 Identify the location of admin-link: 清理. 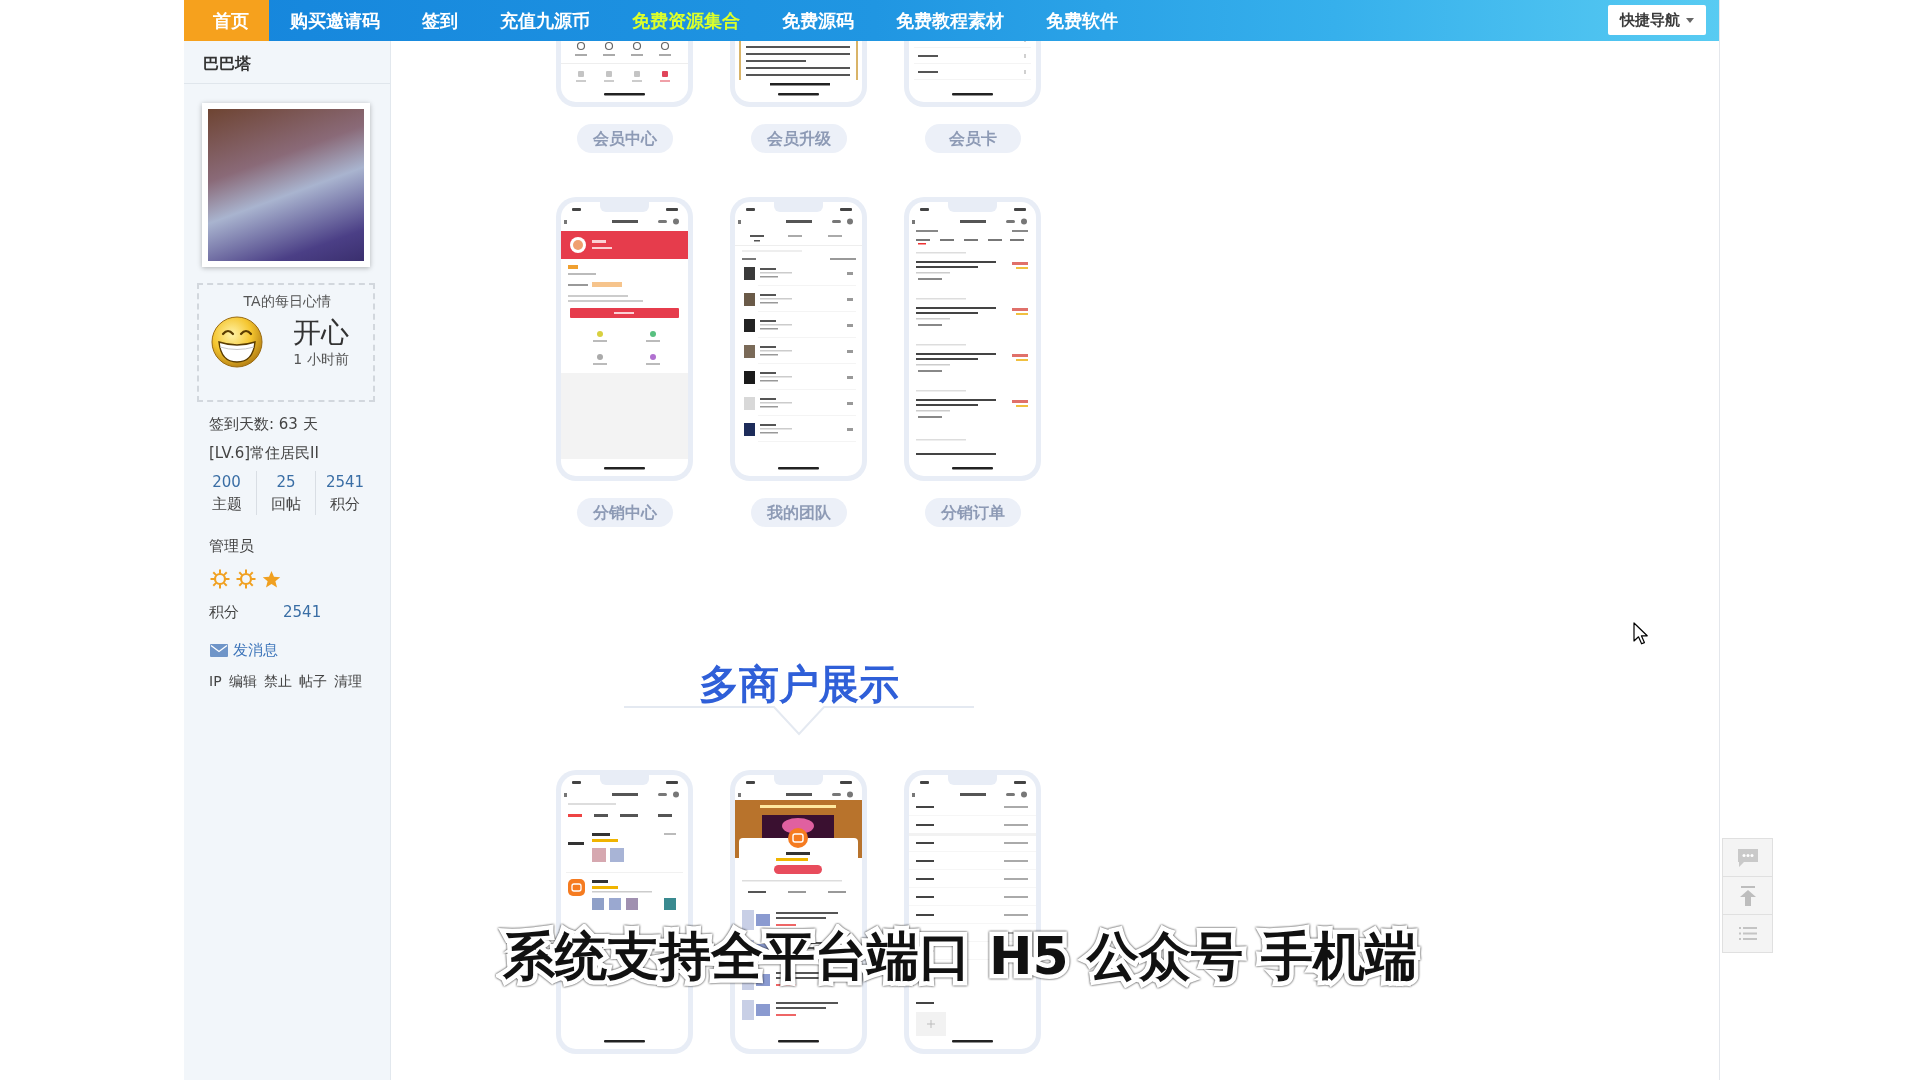
(347, 681).